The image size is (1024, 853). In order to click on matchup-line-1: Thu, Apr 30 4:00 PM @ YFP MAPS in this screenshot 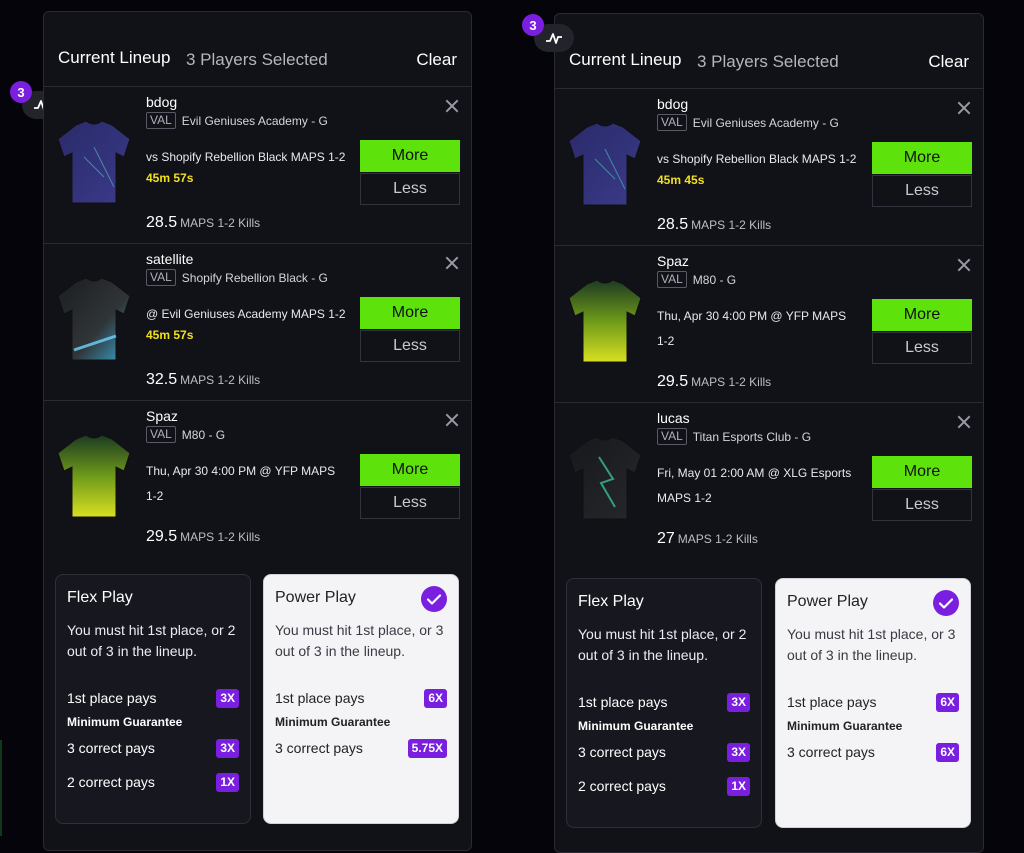, I will do `click(752, 316)`.